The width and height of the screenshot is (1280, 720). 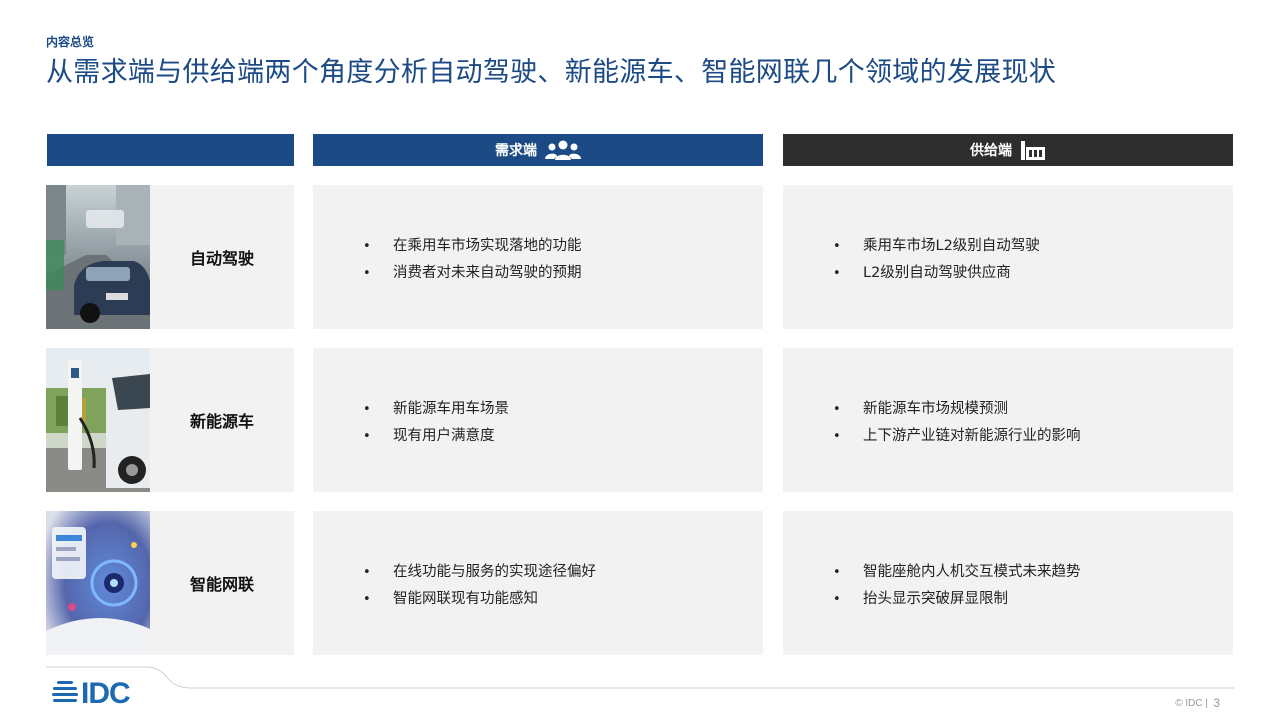 I want to click on copyright-text: © IDC |, so click(x=1191, y=703).